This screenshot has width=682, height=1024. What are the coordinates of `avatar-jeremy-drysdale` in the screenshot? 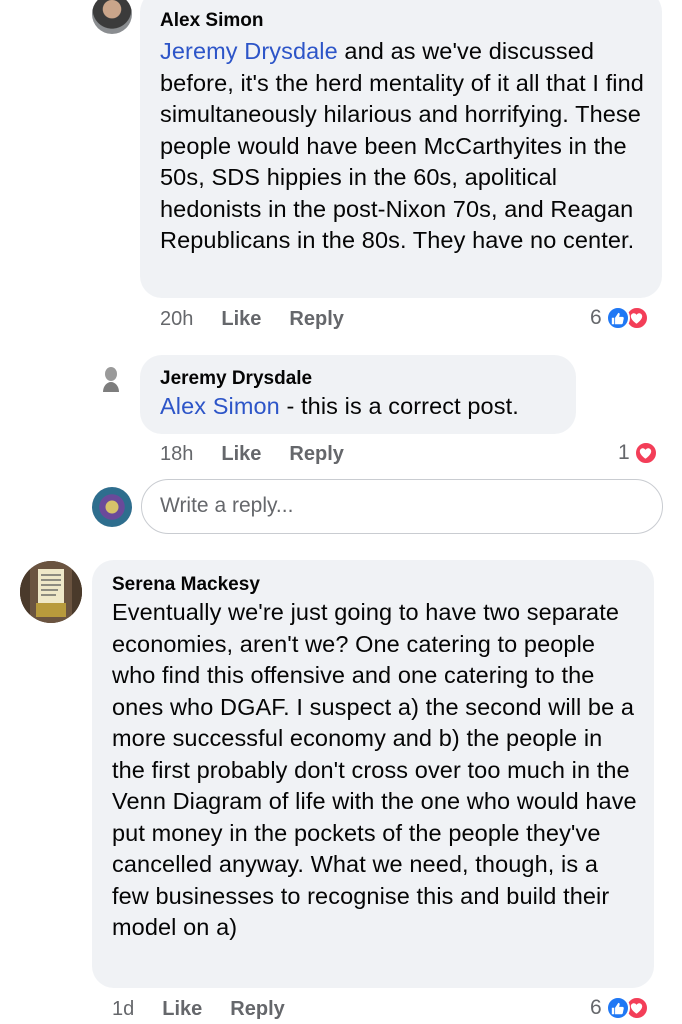 It's located at (111, 379).